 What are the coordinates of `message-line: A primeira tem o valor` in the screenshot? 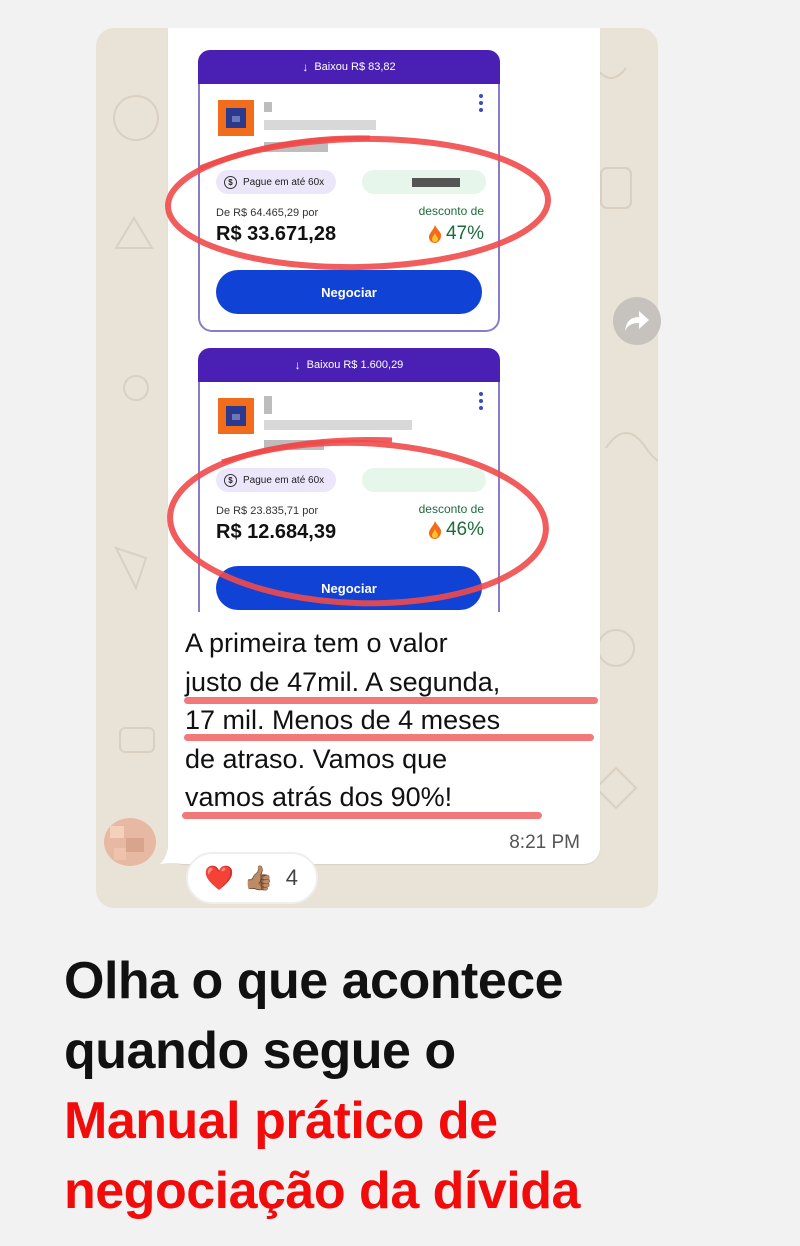 It's located at (316, 643).